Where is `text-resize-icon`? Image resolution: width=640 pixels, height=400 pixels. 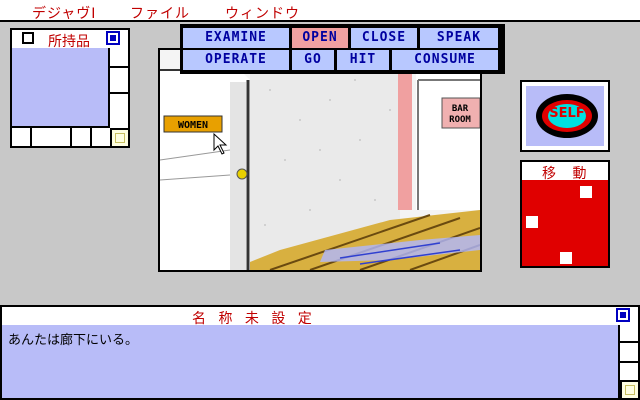 text-resize-icon is located at coordinates (629, 389).